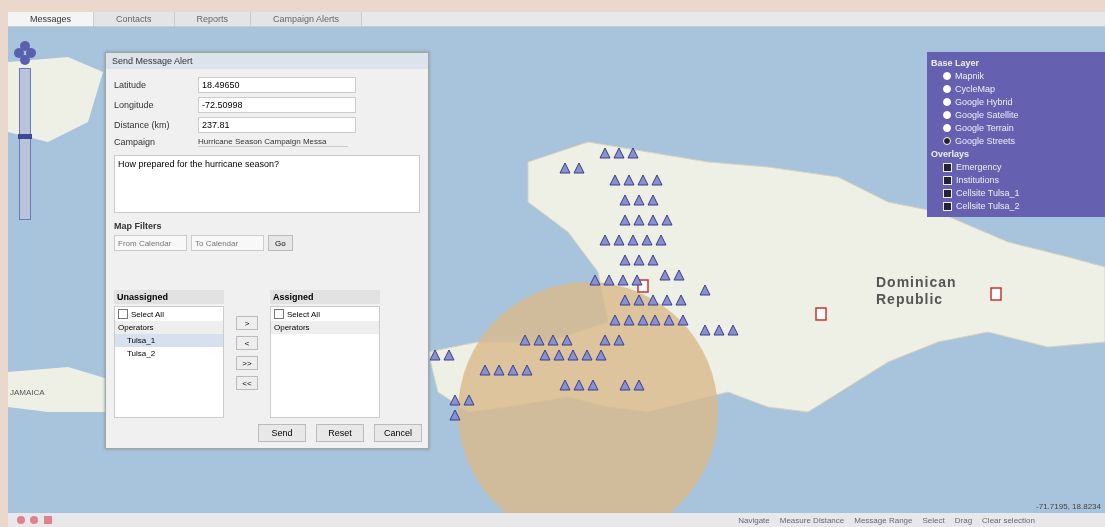 Image resolution: width=1105 pixels, height=527 pixels. Describe the element at coordinates (1008, 520) in the screenshot. I see `map-tool: Clear selection` at that location.